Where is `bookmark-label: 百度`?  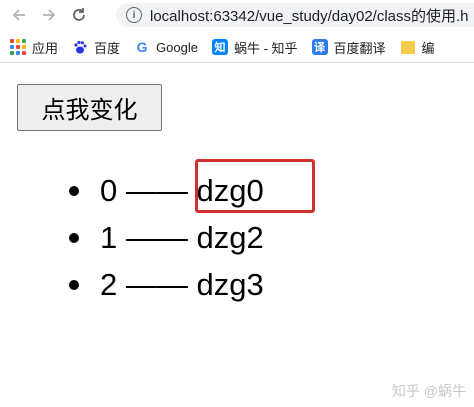 bookmark-label: 百度 is located at coordinates (107, 48).